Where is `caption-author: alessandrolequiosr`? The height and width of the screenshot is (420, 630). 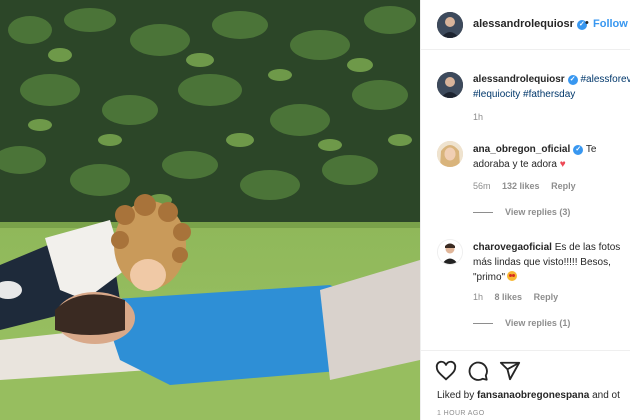
caption-author: alessandrolequiosr is located at coordinates (519, 79).